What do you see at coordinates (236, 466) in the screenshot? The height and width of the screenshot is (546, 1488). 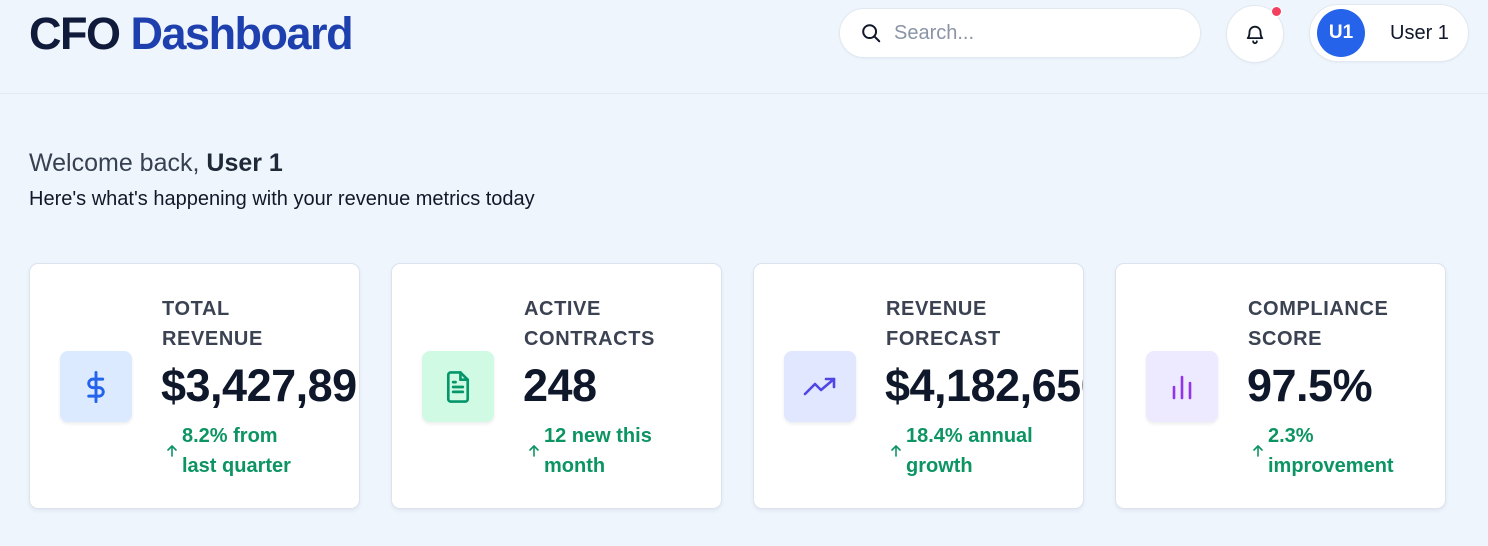 I see `metric-change-text: last quarter` at bounding box center [236, 466].